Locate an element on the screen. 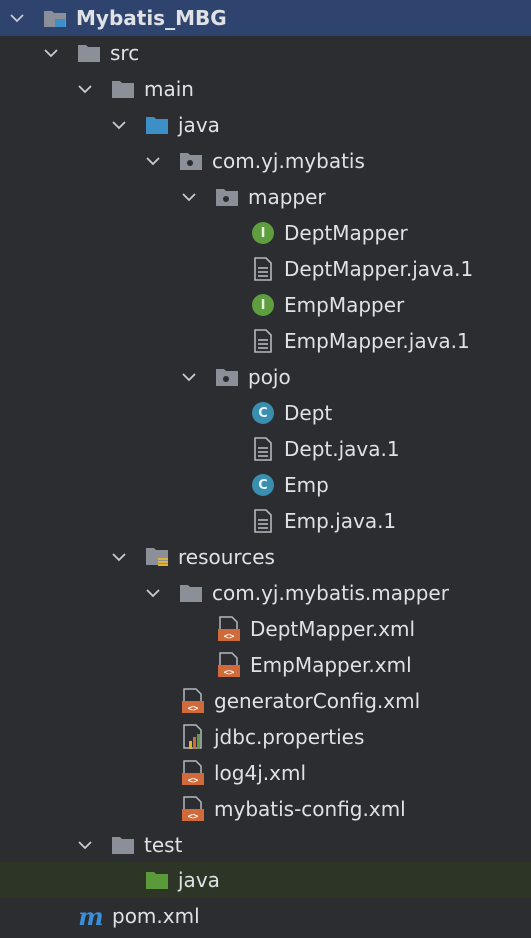  emp-mapper-label: EmpMapper is located at coordinates (344, 305).